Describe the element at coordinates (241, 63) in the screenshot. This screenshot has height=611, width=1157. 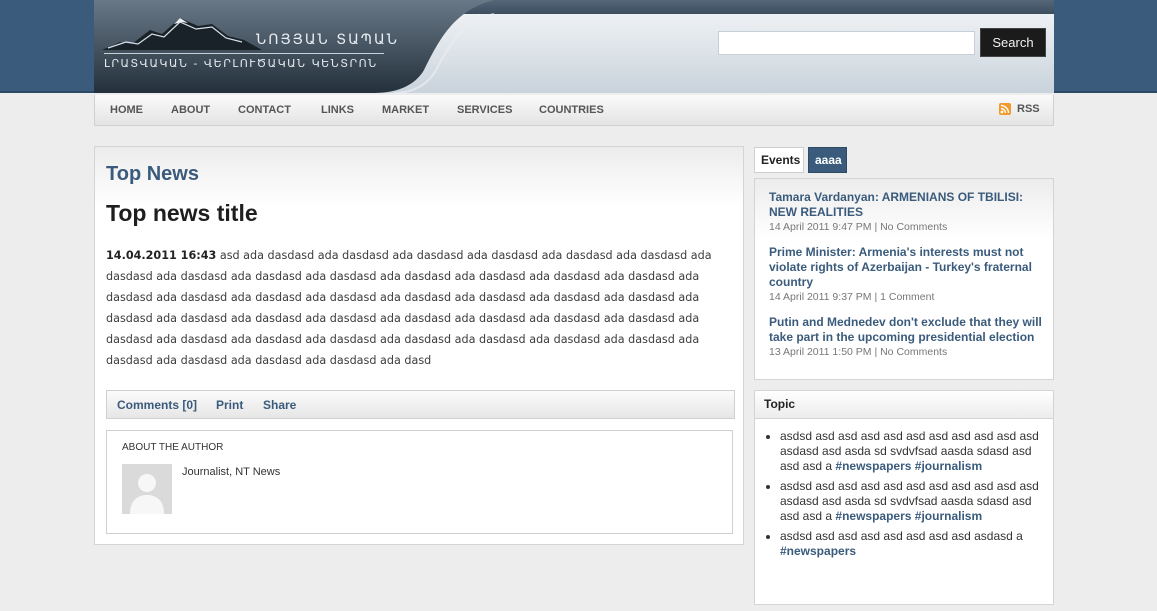
I see `logo-subtitle: ԼՐԱՏՎԱԿԱՆ - ՎԵՐԼՈՒԾԱԿԱՆ ԿԵՆՏՐՈՆ` at that location.